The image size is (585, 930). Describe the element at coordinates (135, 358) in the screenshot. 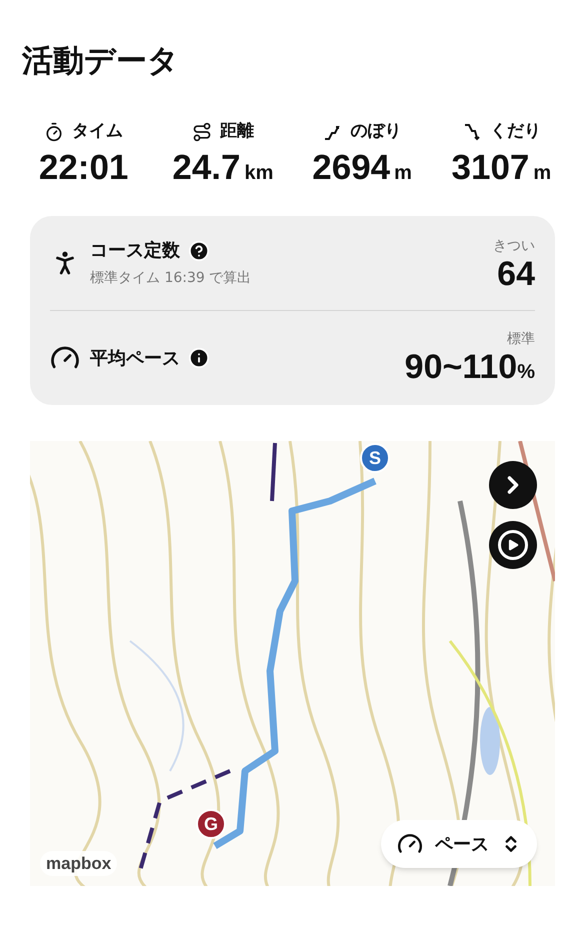

I see `summary-label: 平均ペース` at that location.